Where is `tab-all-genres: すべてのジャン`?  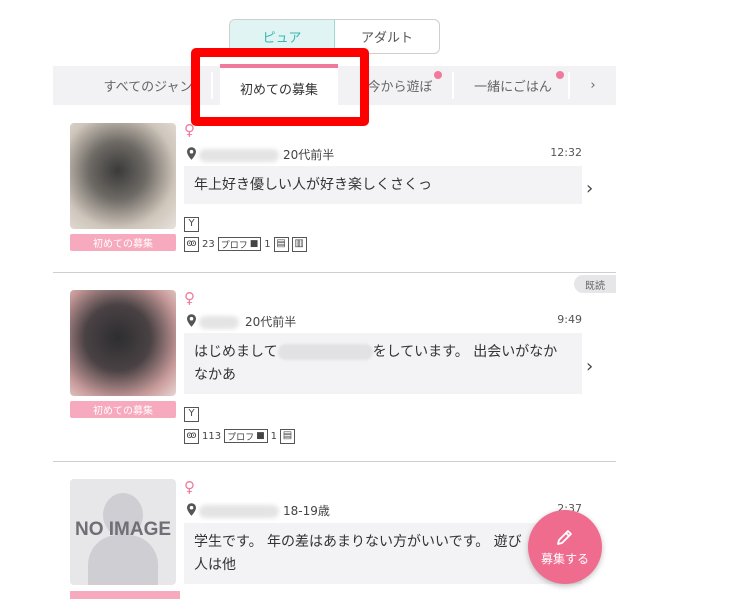 tab-all-genres: すべてのジャン is located at coordinates (133, 85).